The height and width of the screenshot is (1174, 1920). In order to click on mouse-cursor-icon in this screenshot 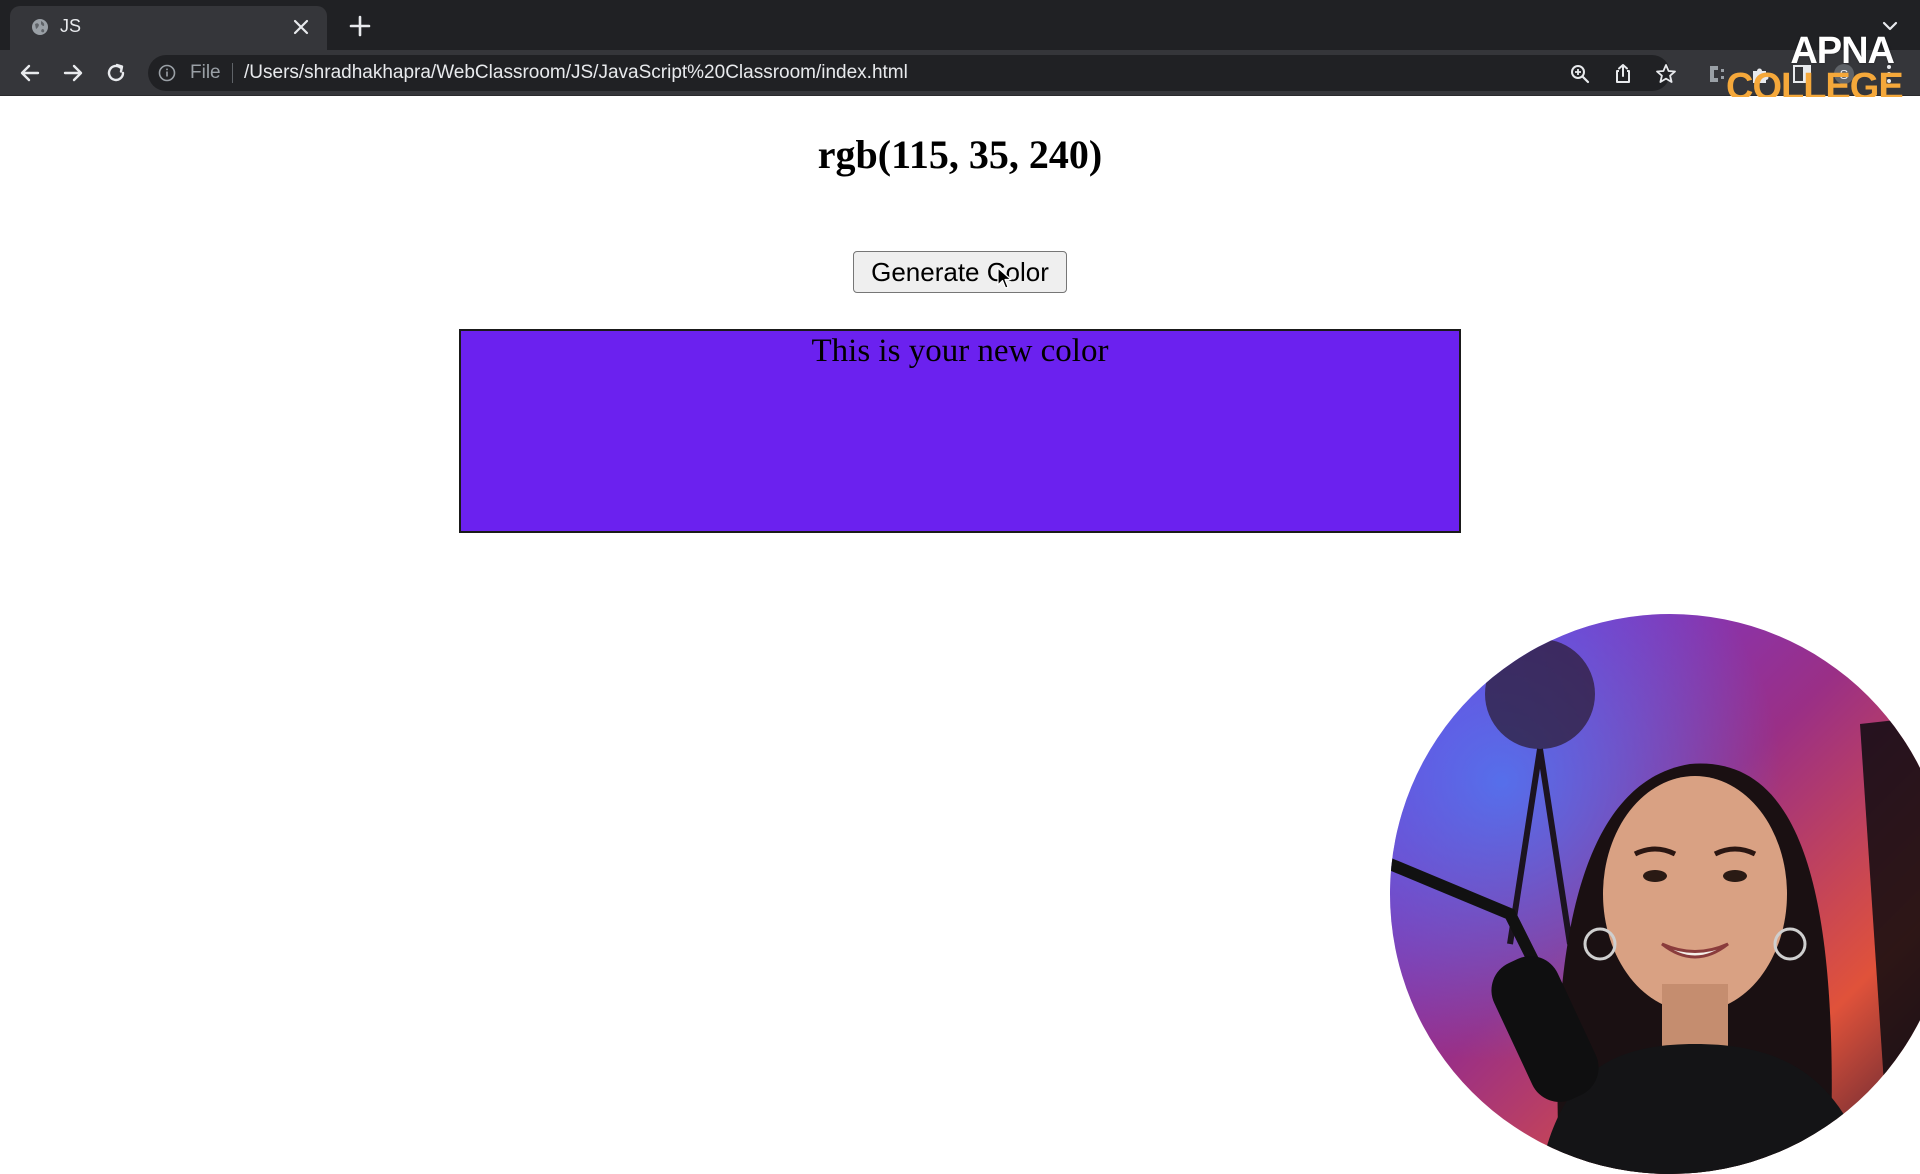, I will do `click(1004, 278)`.